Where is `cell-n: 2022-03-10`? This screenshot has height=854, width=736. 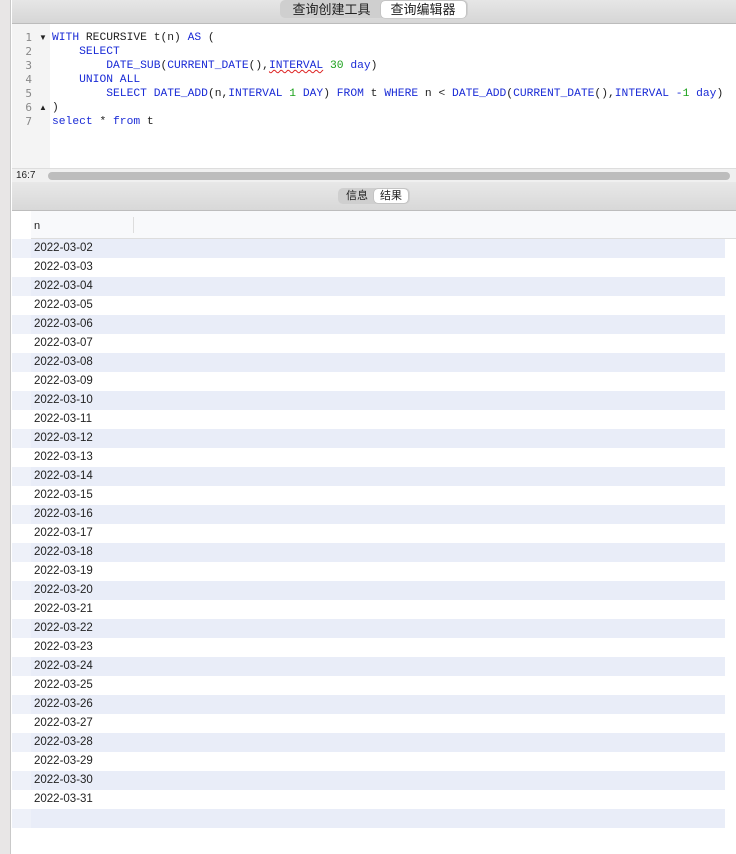
cell-n: 2022-03-10 is located at coordinates (378, 400).